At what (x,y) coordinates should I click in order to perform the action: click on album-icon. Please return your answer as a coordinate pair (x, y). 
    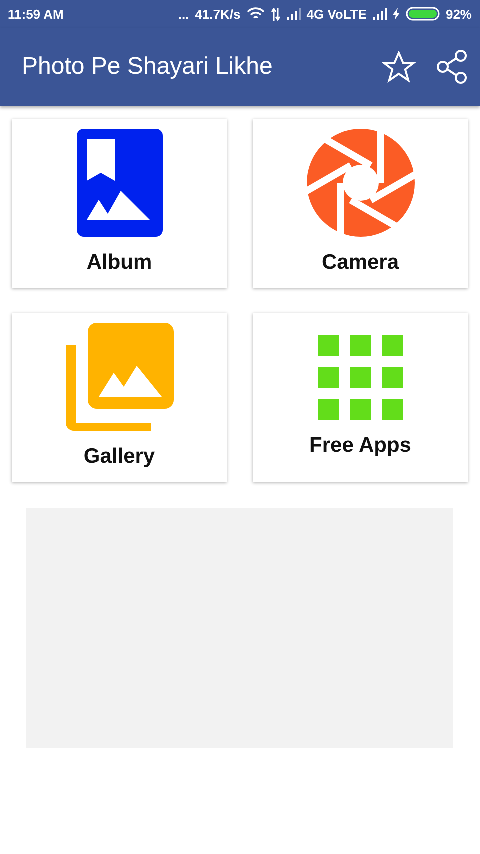
    Looking at the image, I should click on (119, 183).